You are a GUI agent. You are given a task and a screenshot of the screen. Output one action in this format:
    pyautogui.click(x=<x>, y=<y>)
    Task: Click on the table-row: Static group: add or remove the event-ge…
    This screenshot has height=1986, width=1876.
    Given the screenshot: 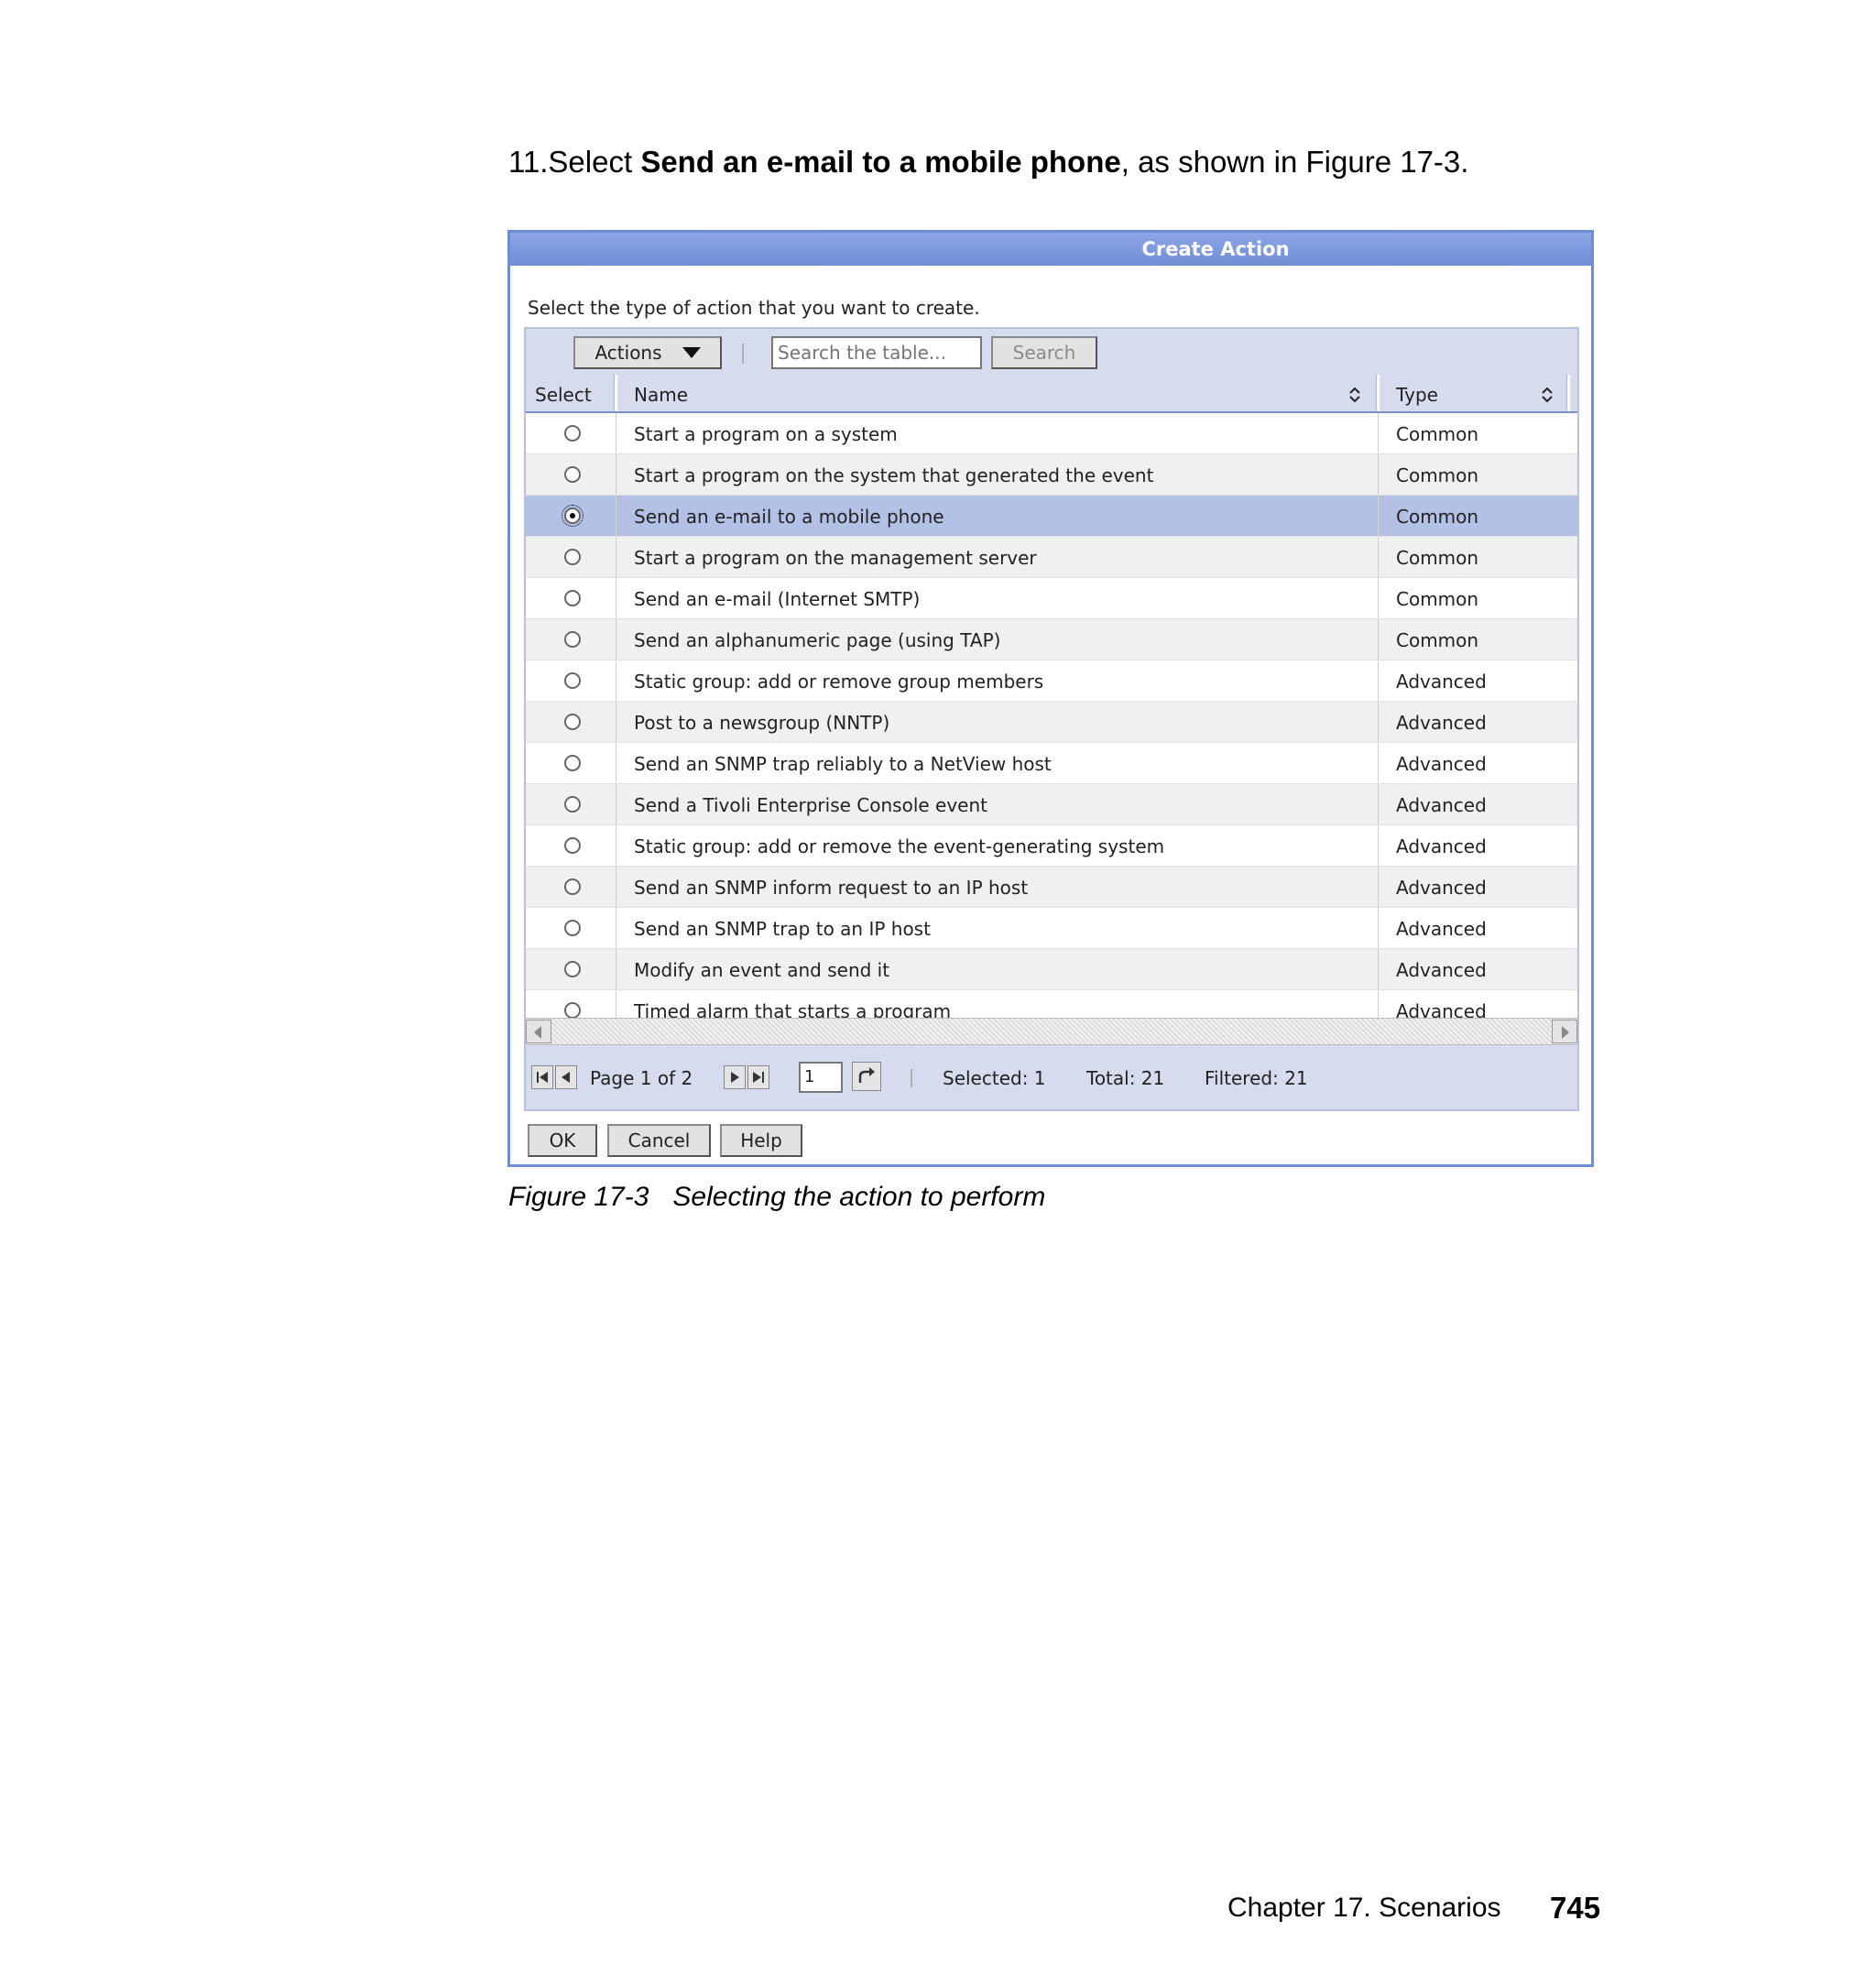 What is the action you would take?
    pyautogui.click(x=1051, y=846)
    